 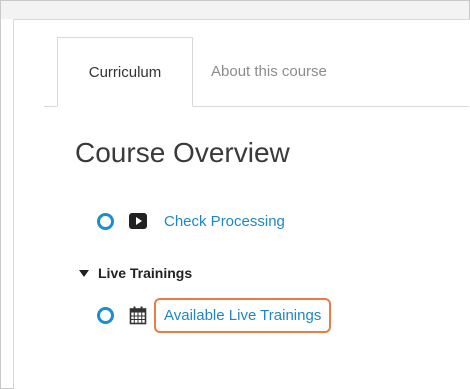 I want to click on section-label: Live Trainings, so click(x=145, y=273).